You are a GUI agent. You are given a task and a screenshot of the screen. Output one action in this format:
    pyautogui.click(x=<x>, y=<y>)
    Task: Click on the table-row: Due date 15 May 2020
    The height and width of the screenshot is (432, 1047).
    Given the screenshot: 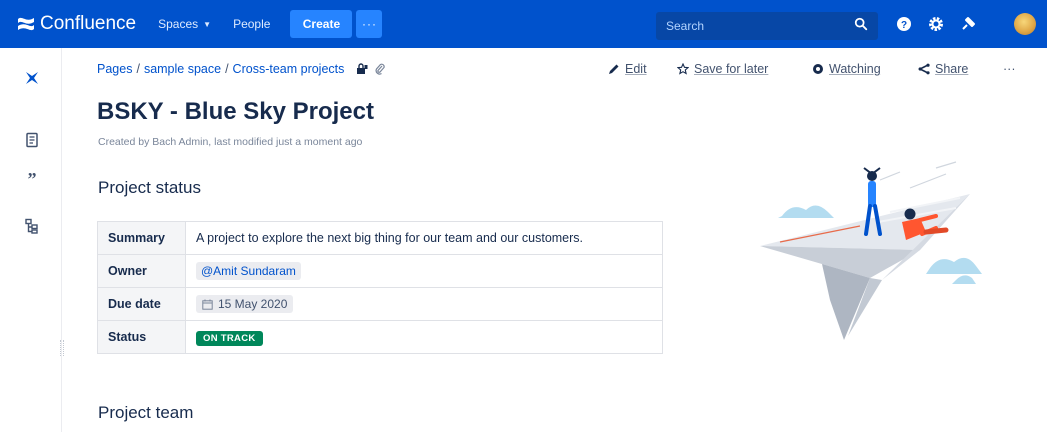 What is the action you would take?
    pyautogui.click(x=380, y=304)
    